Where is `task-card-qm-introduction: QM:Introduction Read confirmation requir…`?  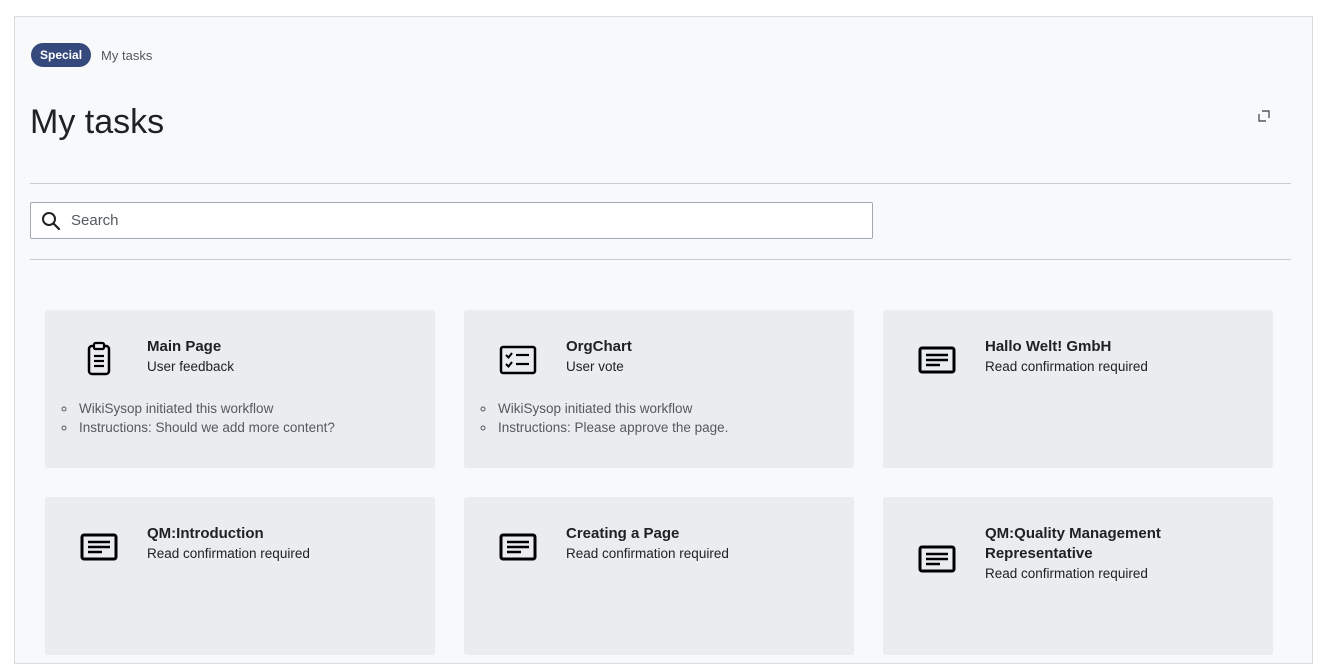
task-card-qm-introduction: QM:Introduction Read confirmation requir… is located at coordinates (240, 576).